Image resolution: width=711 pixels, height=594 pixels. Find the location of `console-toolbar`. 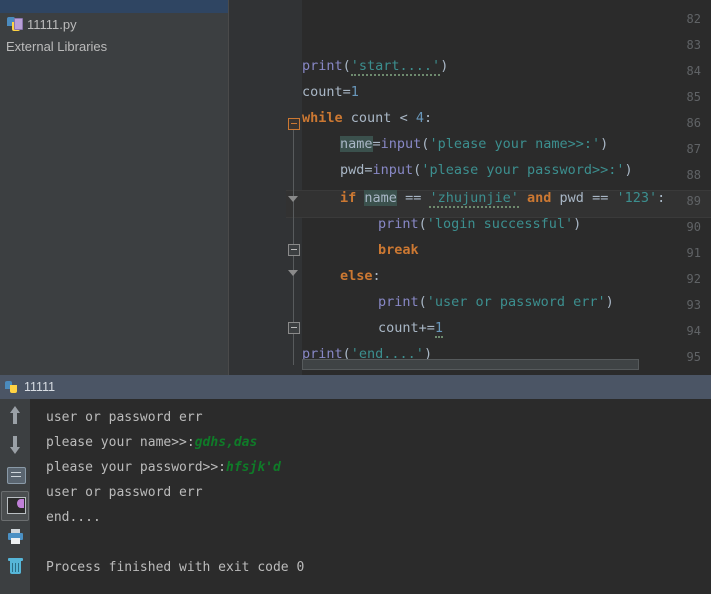

console-toolbar is located at coordinates (15, 496).